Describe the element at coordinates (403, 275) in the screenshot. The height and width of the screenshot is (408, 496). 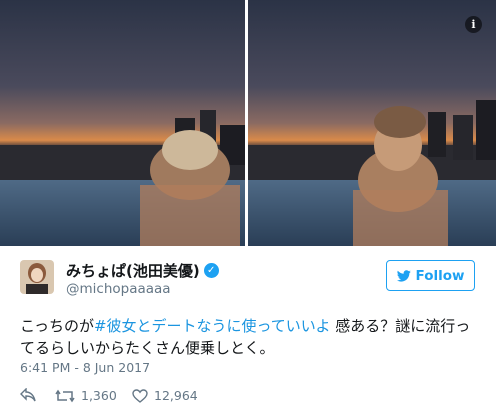
I see `bird-icon` at that location.